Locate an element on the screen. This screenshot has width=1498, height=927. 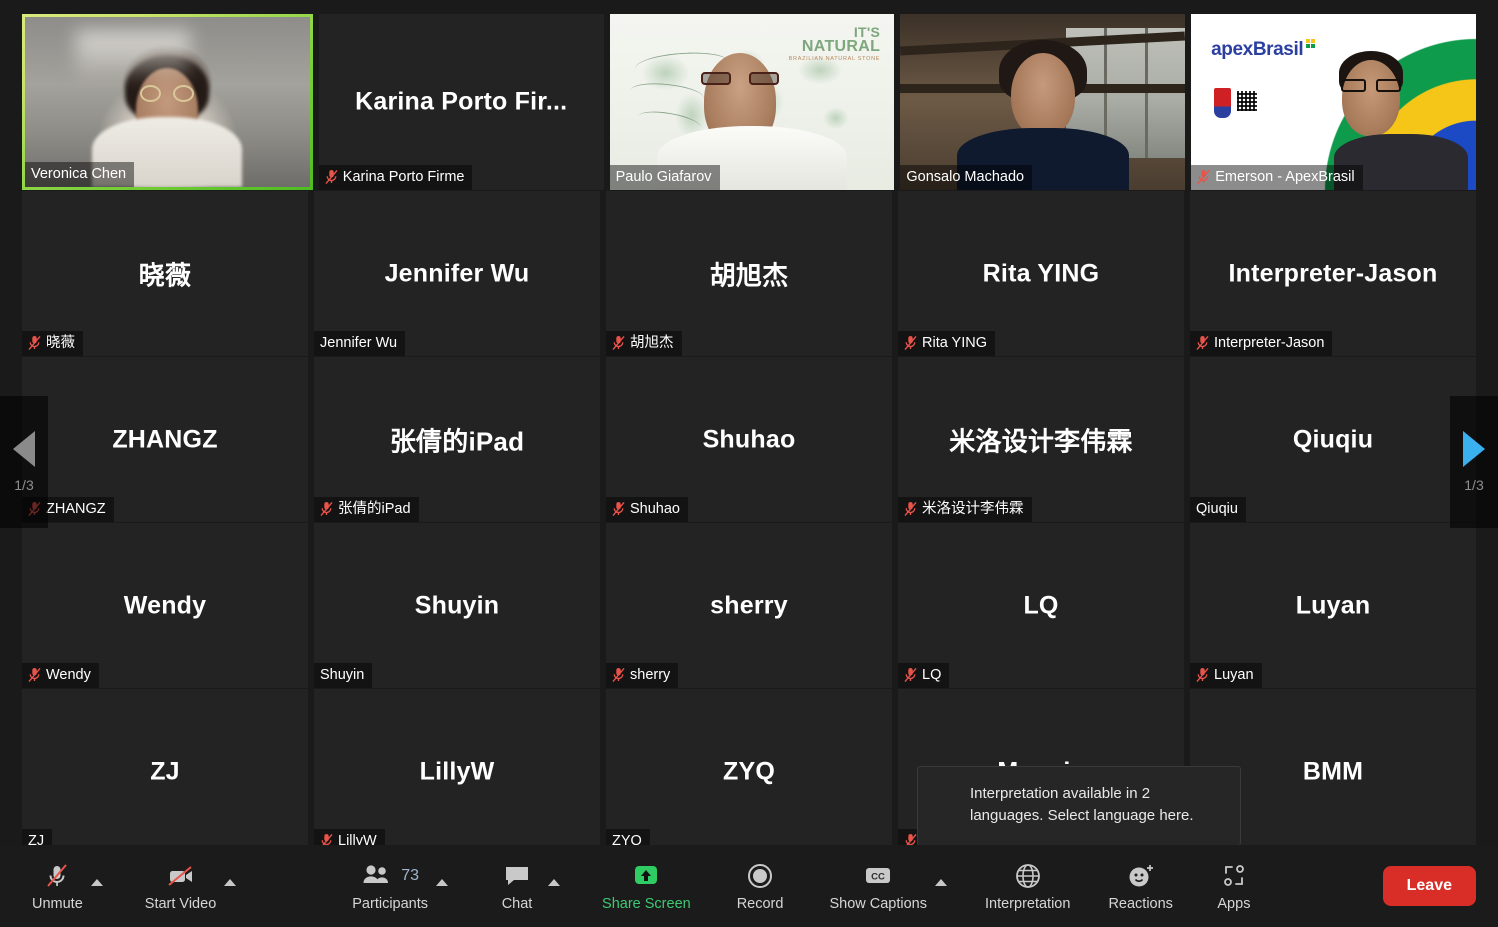
tile-display-name: LillyW is located at coordinates (457, 771).